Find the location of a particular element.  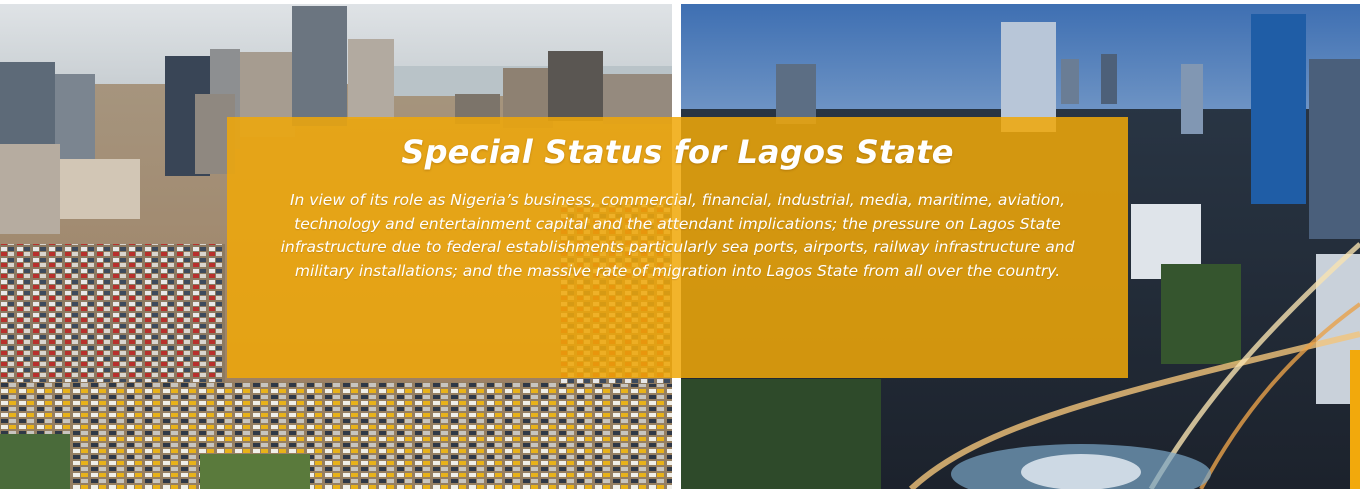

banner-title: Special Status for Lagos State is located at coordinates (677, 152).